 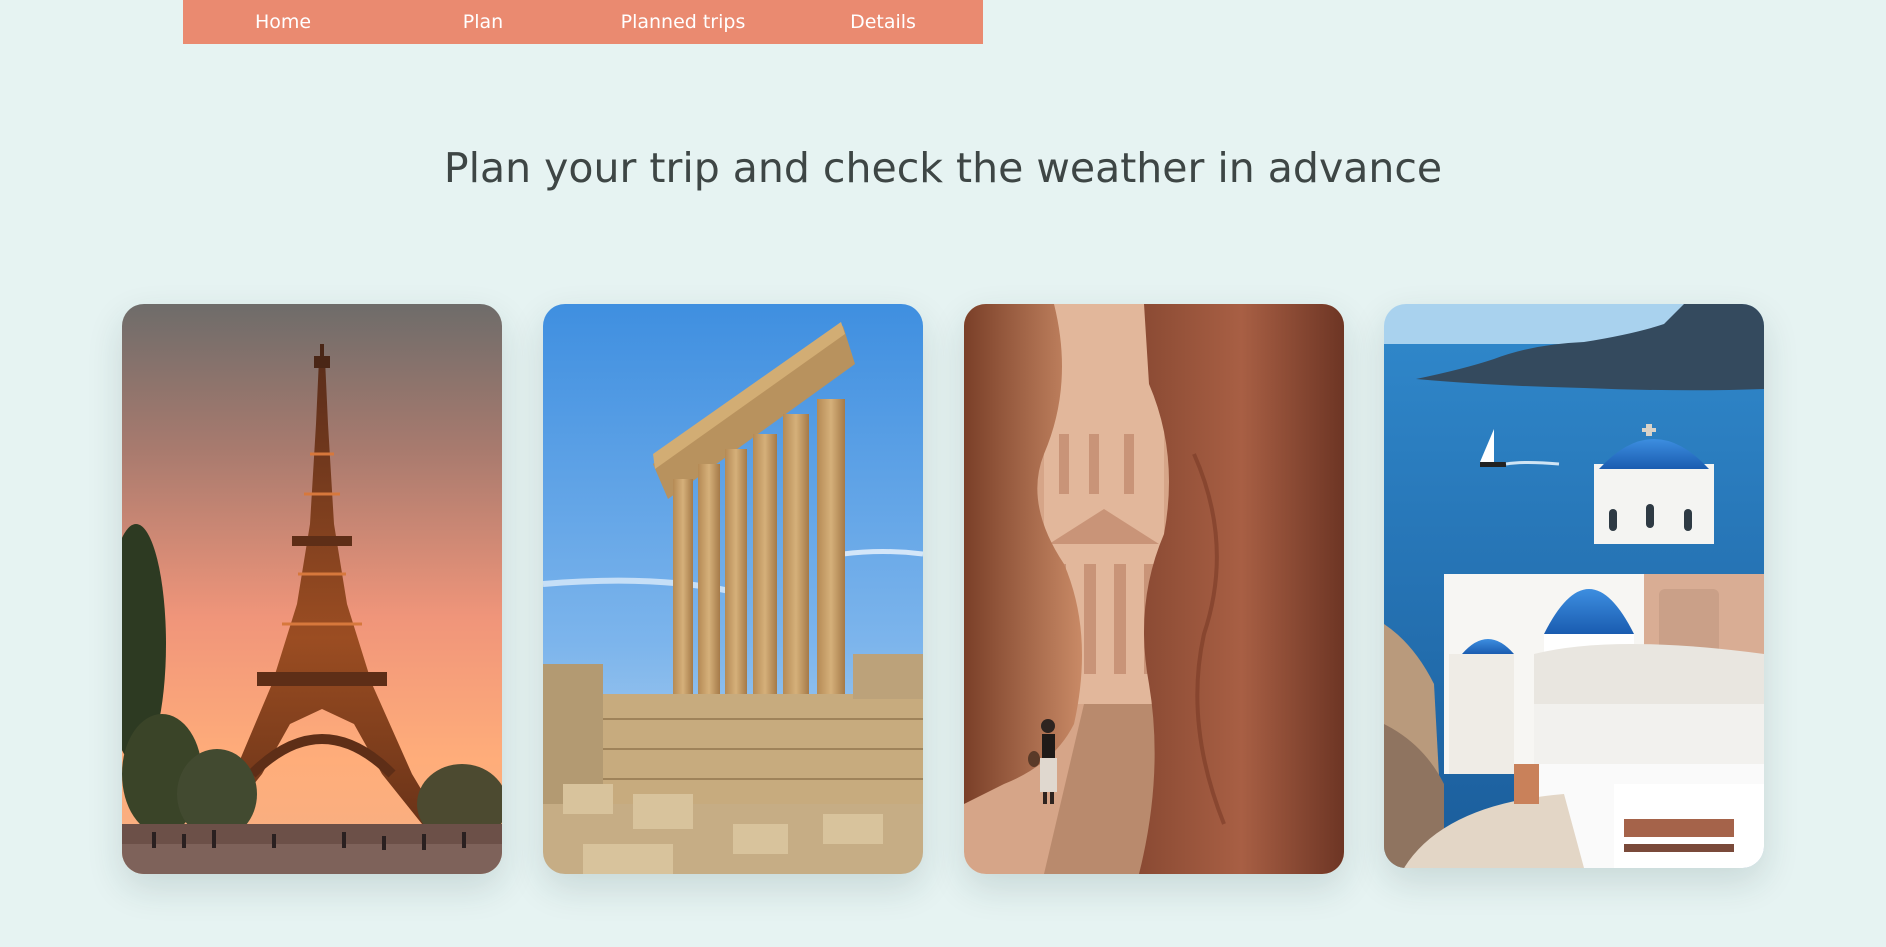 What do you see at coordinates (883, 22) in the screenshot?
I see `nav-details: Details` at bounding box center [883, 22].